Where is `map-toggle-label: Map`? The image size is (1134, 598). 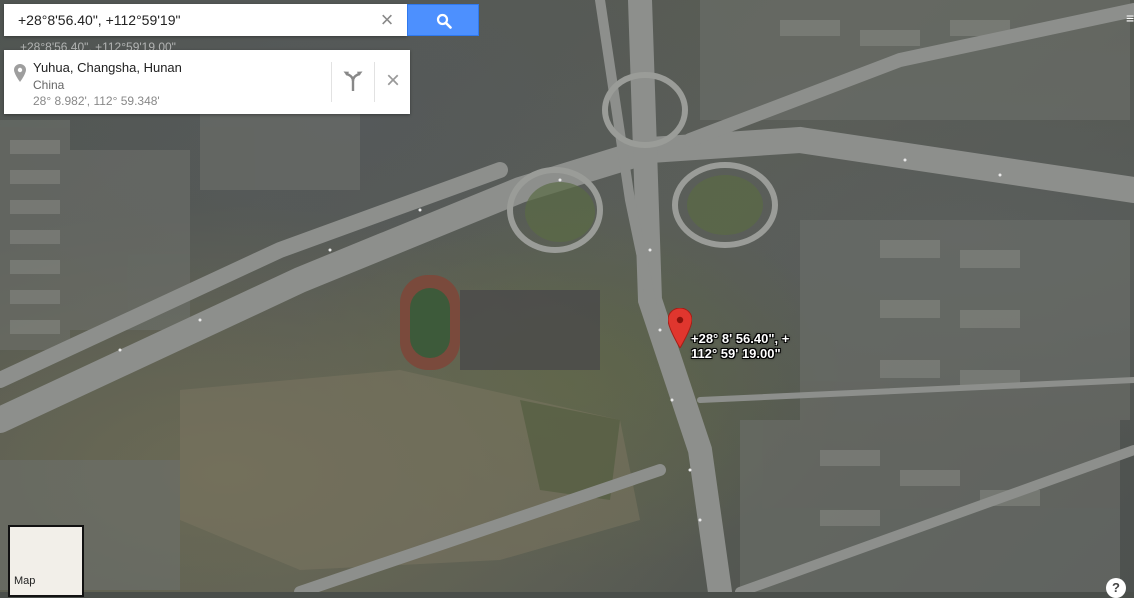 map-toggle-label: Map is located at coordinates (25, 581).